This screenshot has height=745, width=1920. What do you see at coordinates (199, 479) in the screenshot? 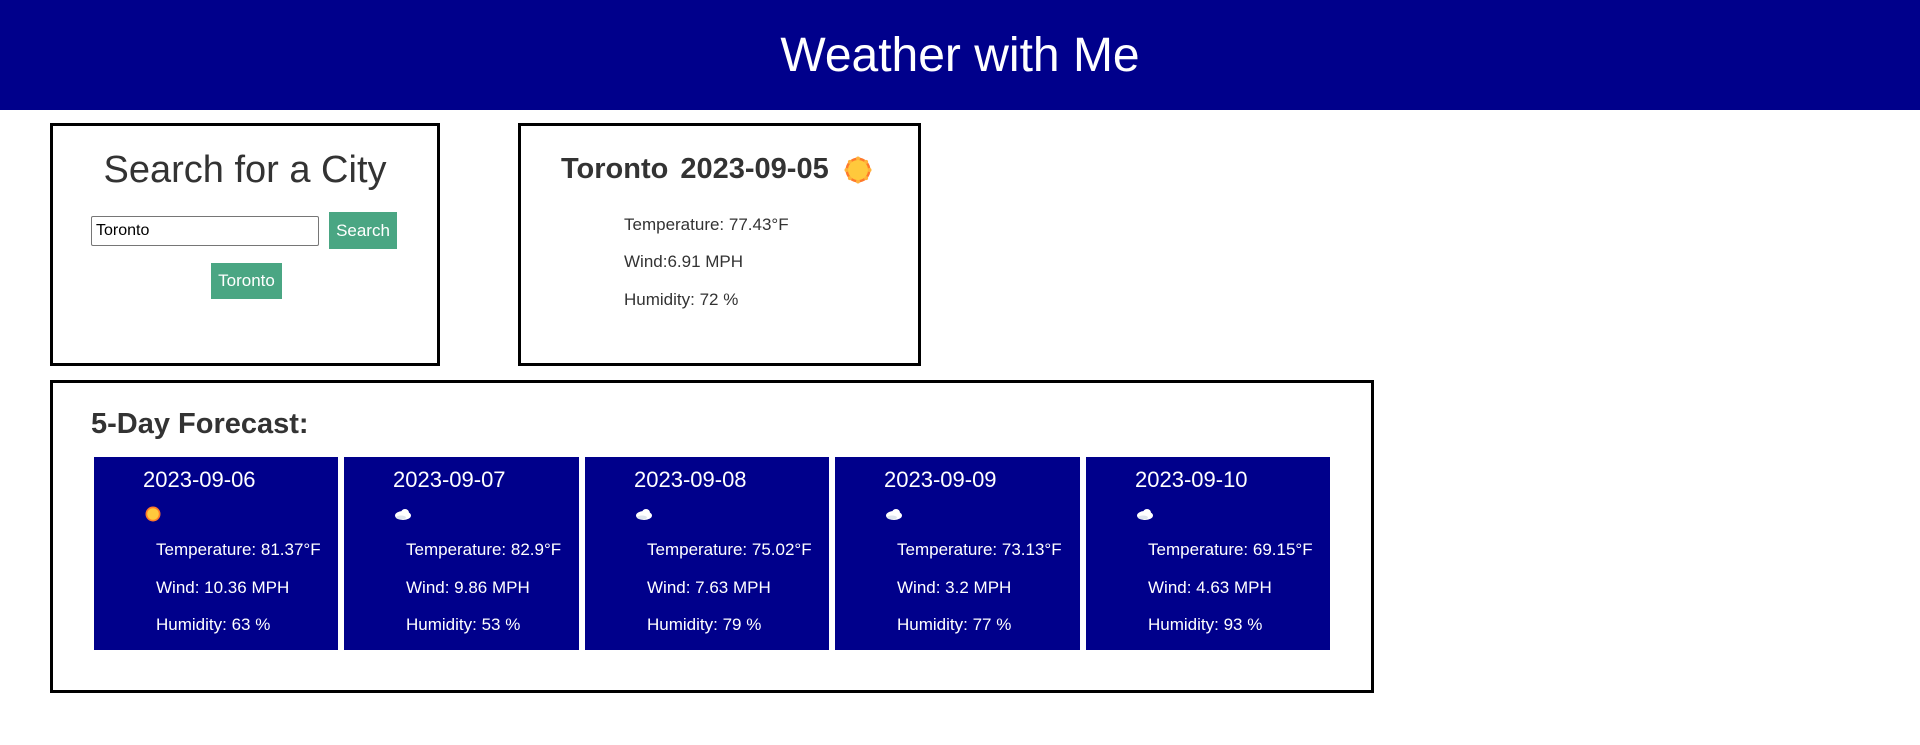
I see `forecast-date: 2023-09-06` at bounding box center [199, 479].